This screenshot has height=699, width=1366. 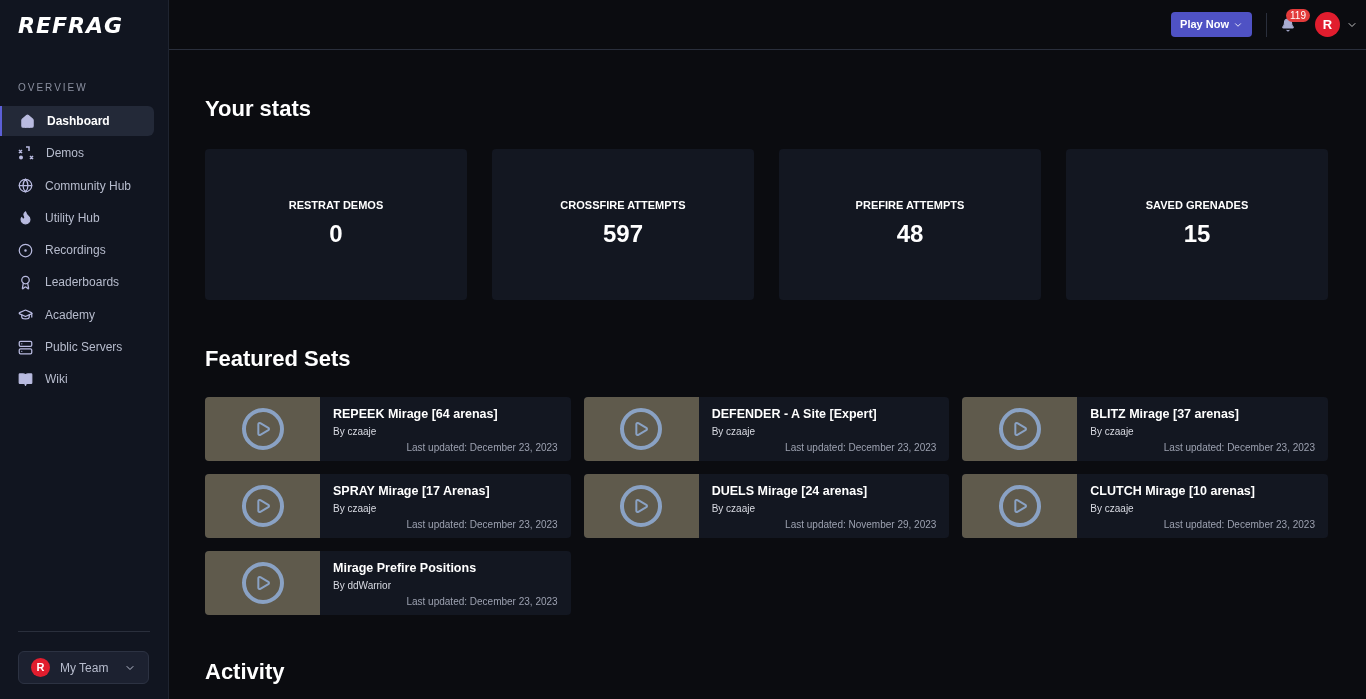 What do you see at coordinates (278, 359) in the screenshot?
I see `section-title: Featured Sets` at bounding box center [278, 359].